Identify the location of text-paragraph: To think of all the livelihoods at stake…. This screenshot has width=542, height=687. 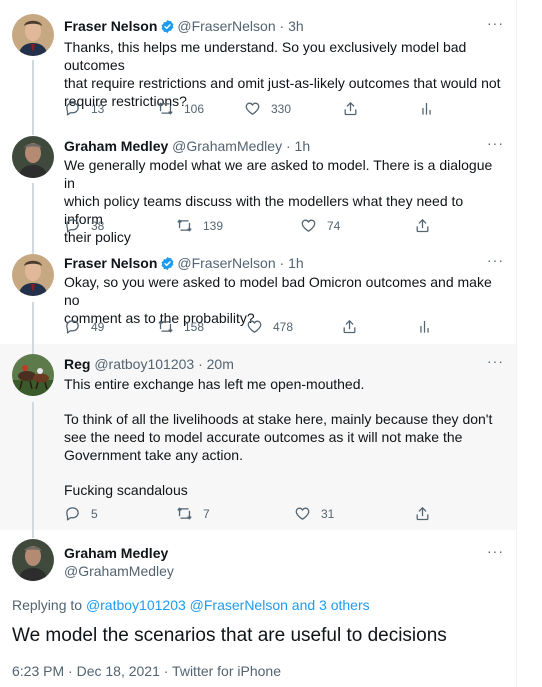
(278, 437).